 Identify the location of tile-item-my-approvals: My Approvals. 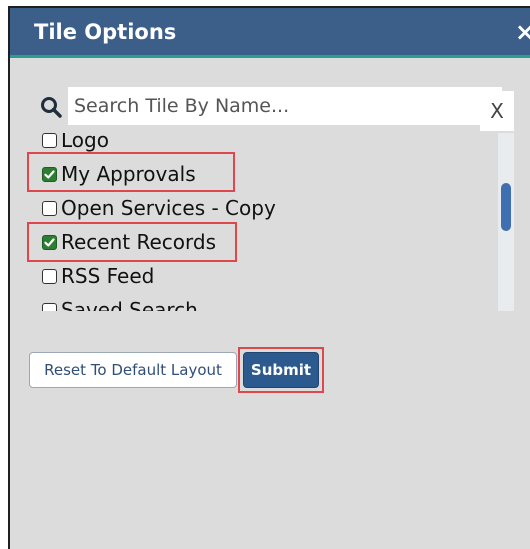
(262, 174).